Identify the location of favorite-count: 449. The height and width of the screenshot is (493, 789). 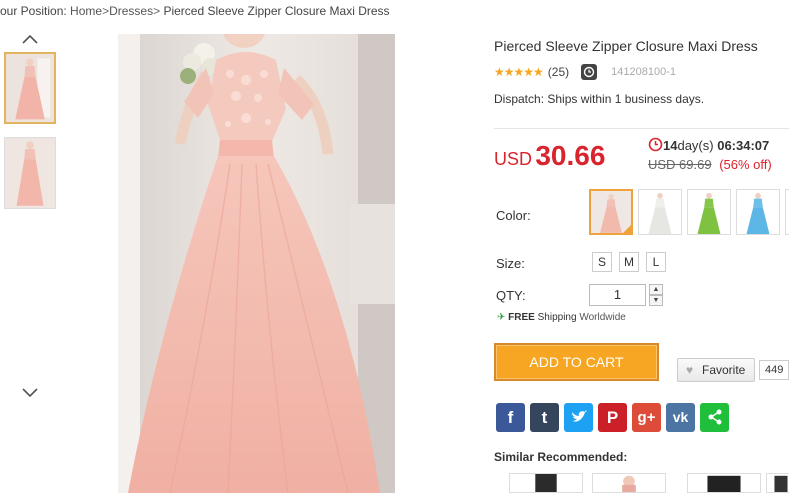
(774, 370).